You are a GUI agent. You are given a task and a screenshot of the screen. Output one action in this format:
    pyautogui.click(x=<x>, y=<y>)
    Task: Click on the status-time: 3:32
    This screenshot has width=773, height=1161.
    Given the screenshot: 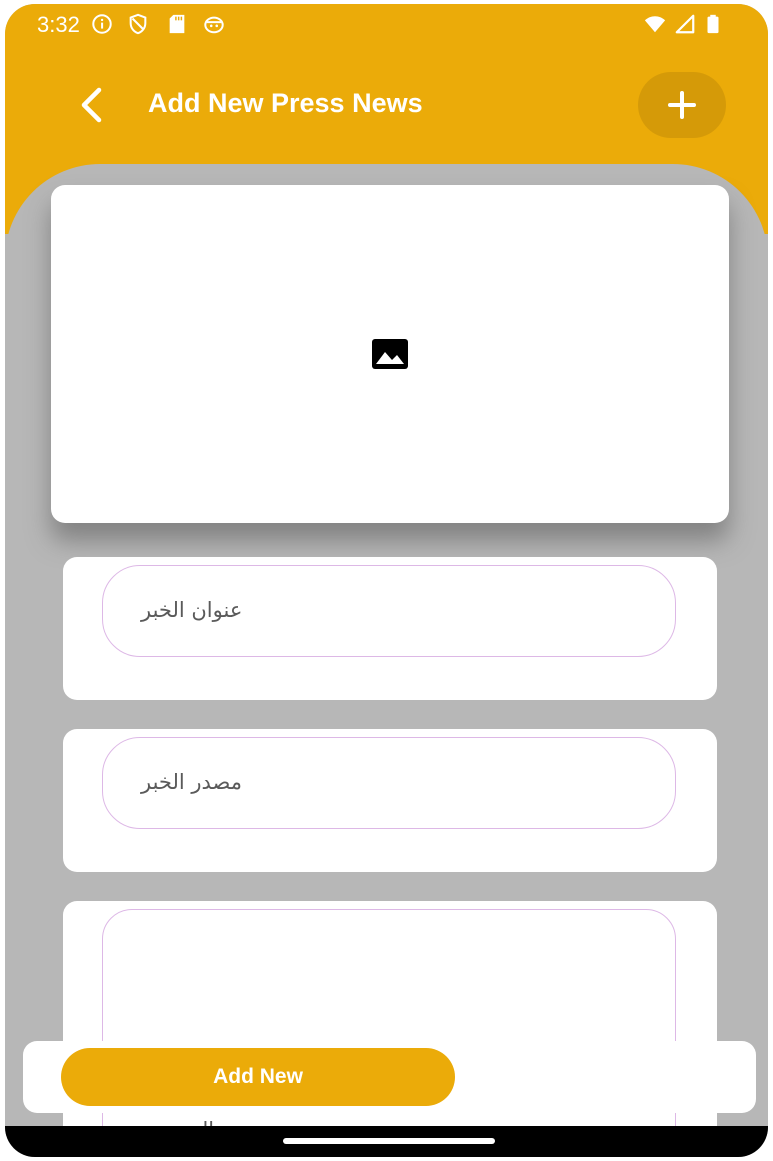 What is the action you would take?
    pyautogui.click(x=58, y=24)
    